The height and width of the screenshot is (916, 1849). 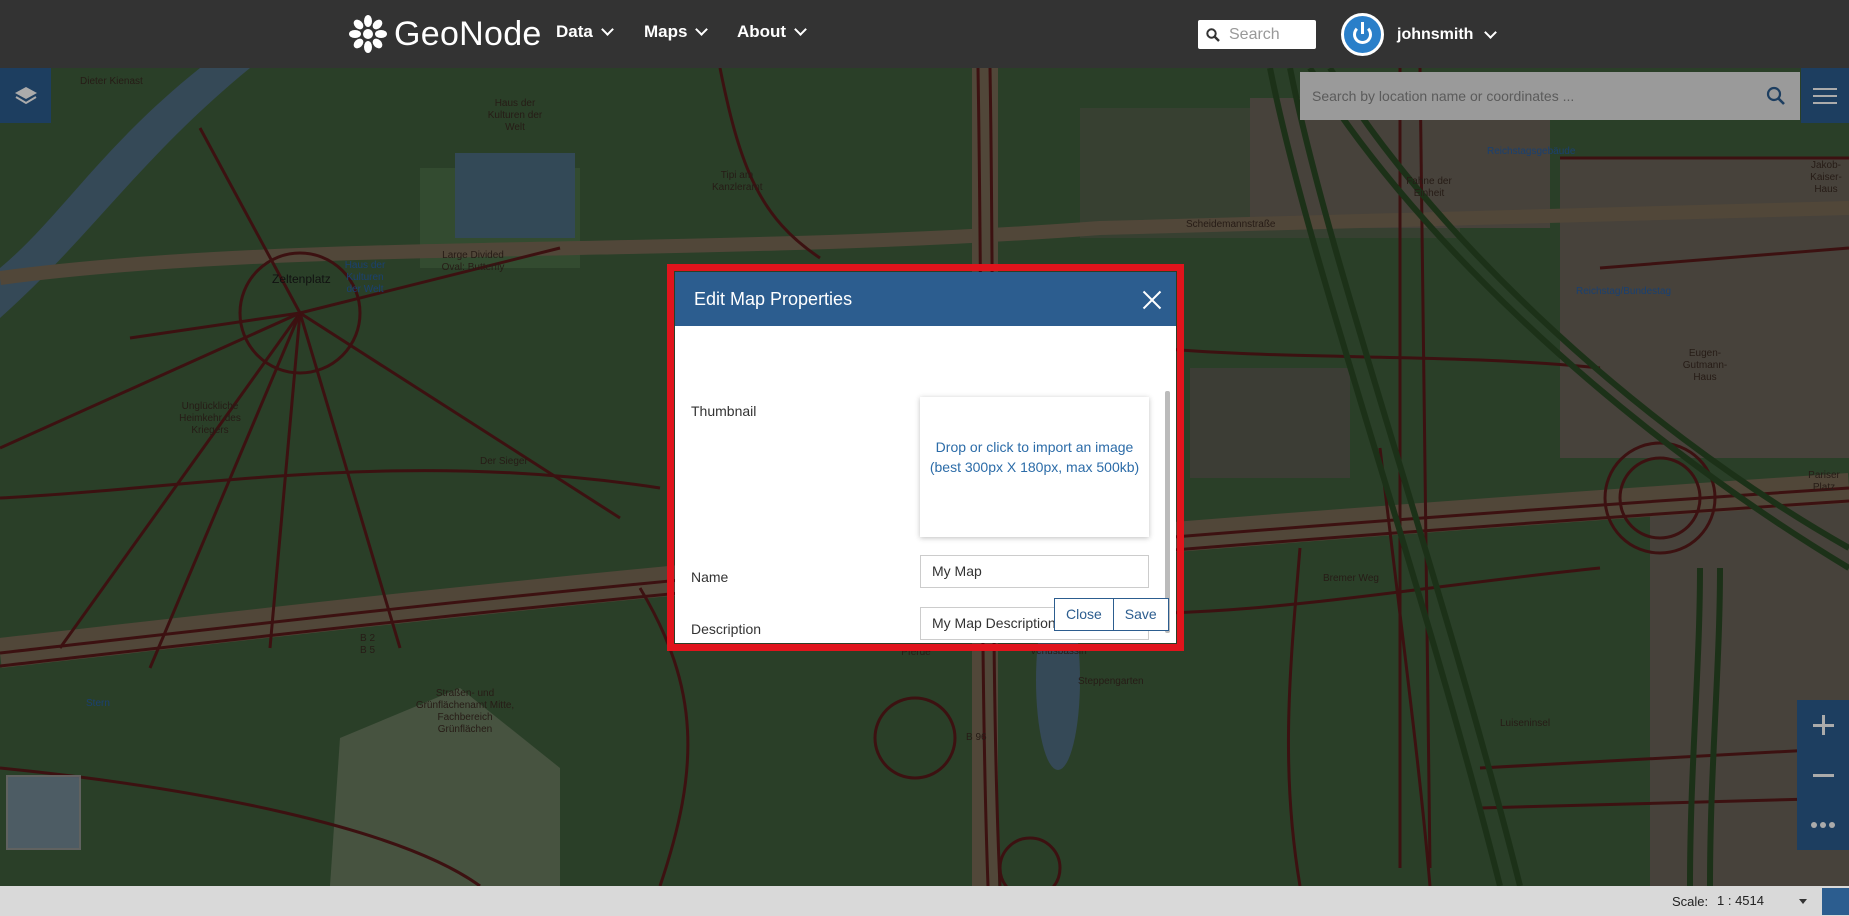 I want to click on user-menu: johnsmith, so click(x=1419, y=34).